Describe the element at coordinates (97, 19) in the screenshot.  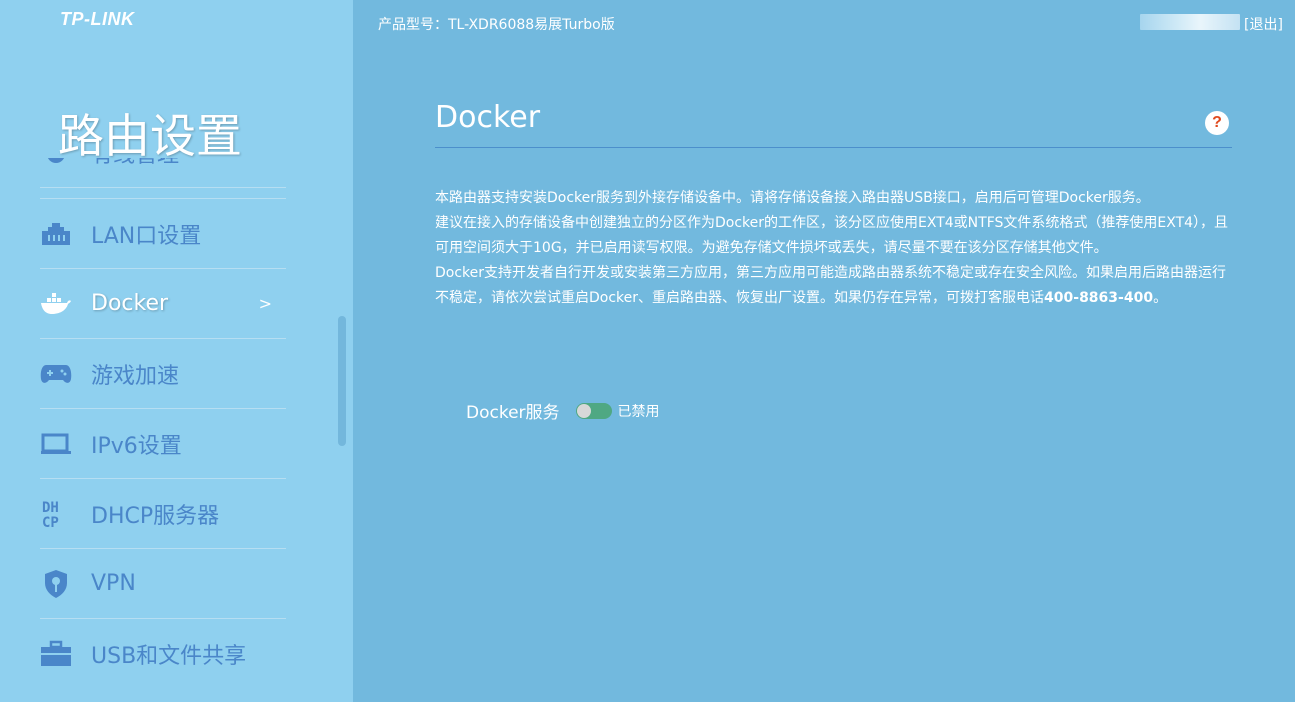
I see `tp-link-logo: TP-LINK` at that location.